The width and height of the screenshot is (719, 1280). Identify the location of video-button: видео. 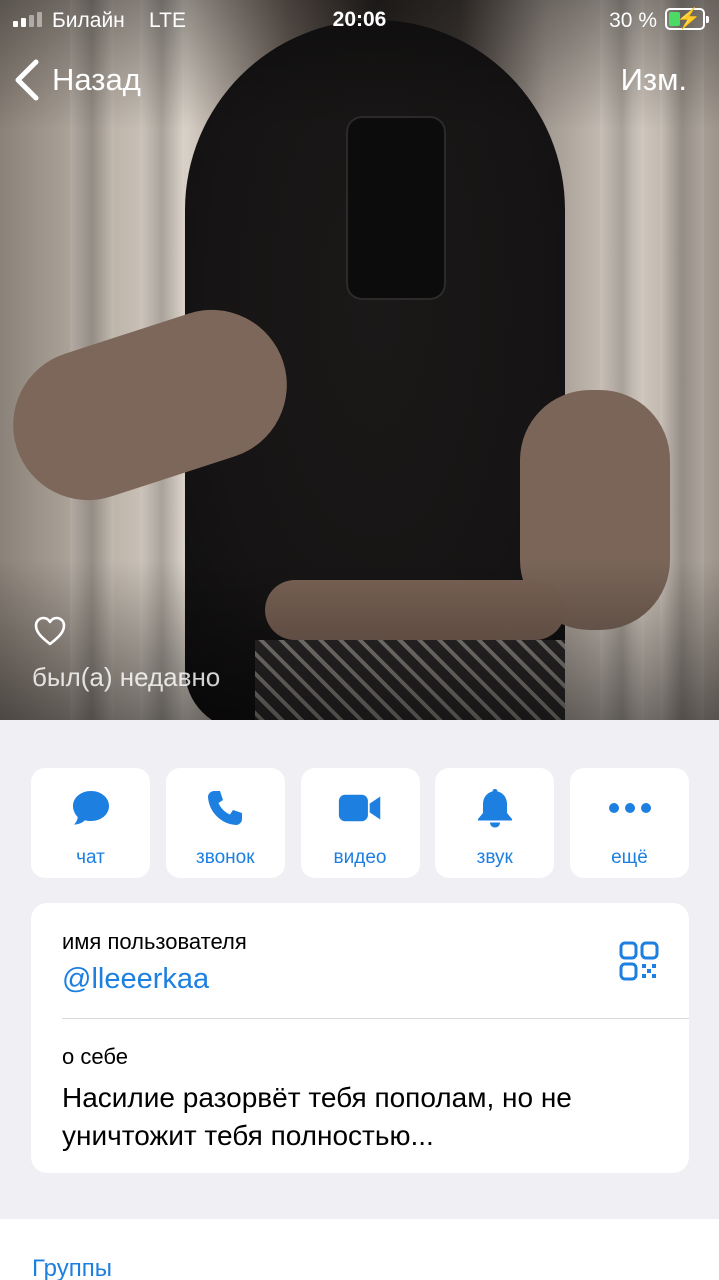
(360, 823).